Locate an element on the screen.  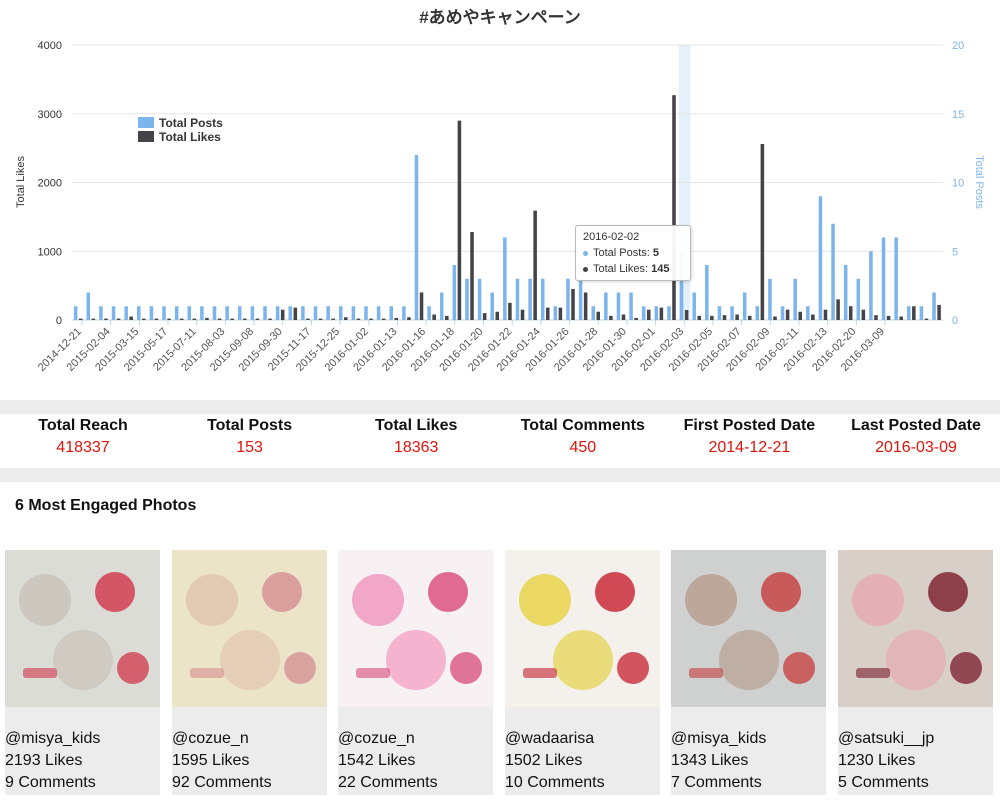
photo-comments: 22 Comments is located at coordinates (388, 782).